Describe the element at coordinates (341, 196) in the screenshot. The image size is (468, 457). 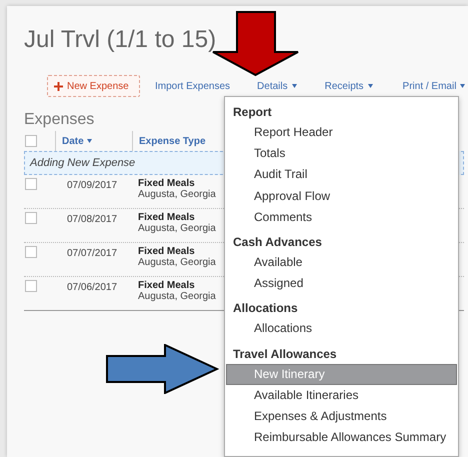
I see `menu-item: Approval Flow` at that location.